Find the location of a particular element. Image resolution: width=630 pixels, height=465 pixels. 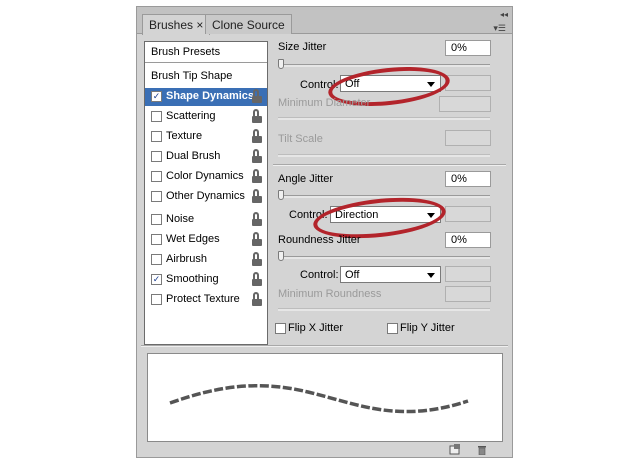

brush-tip-shape-item: Brush Tip Shape is located at coordinates (191, 76).